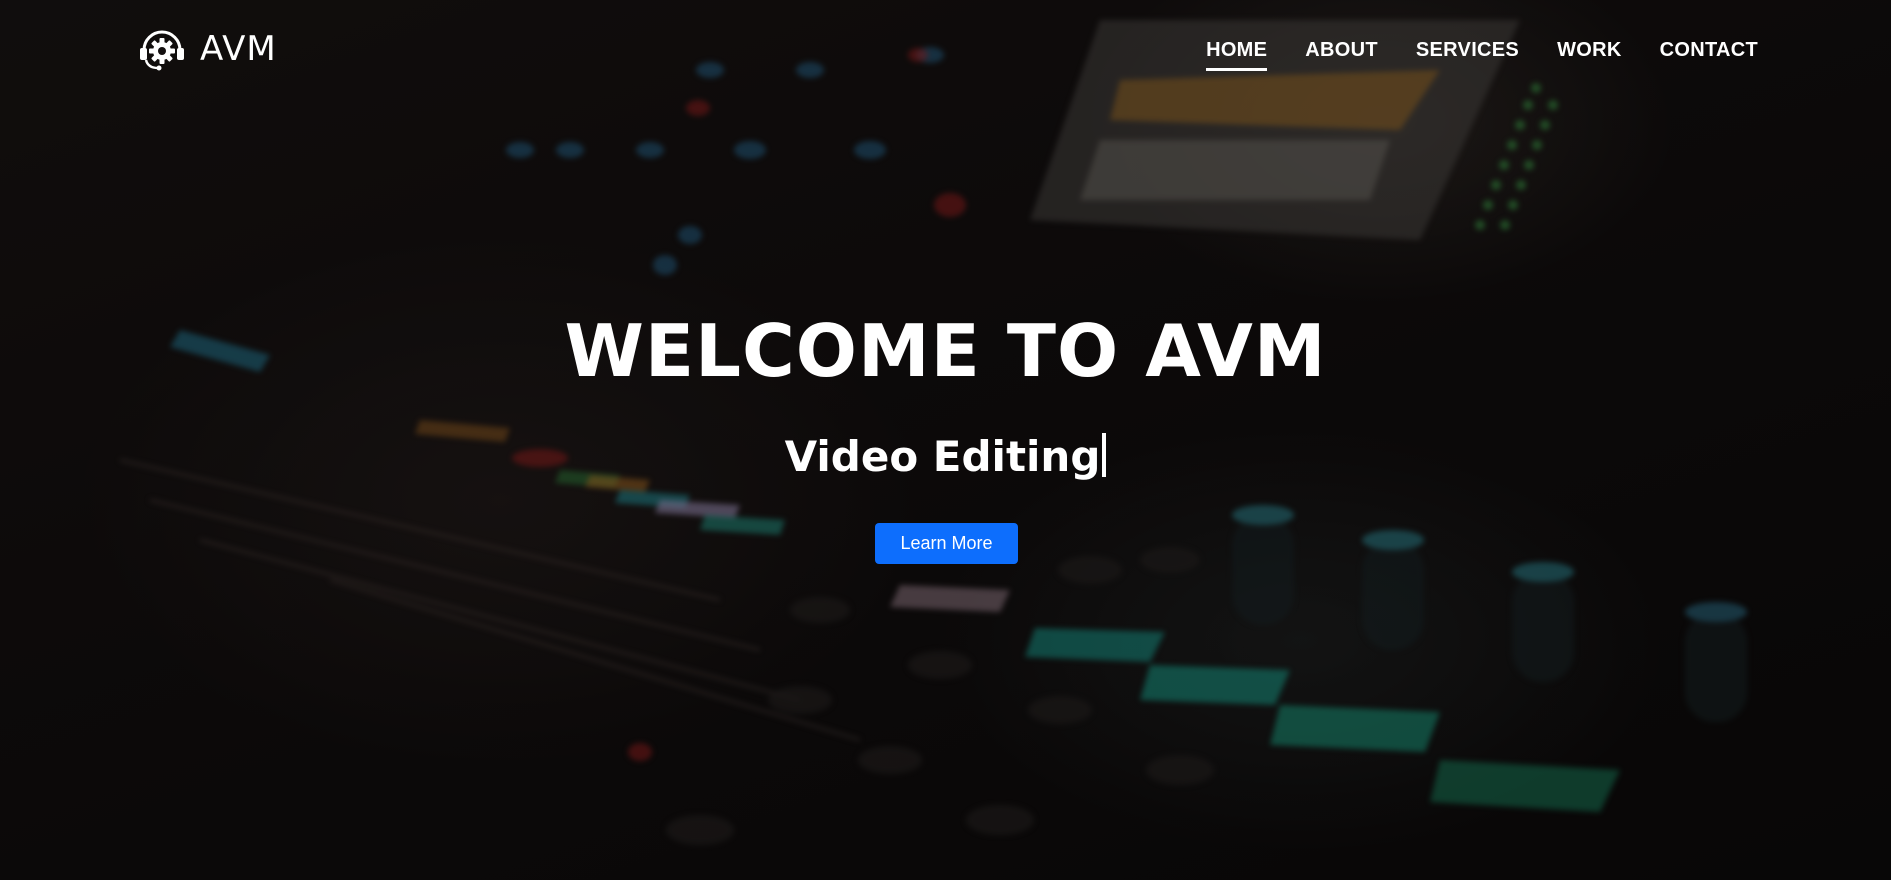  I want to click on learn-more-button: Learn More, so click(946, 543).